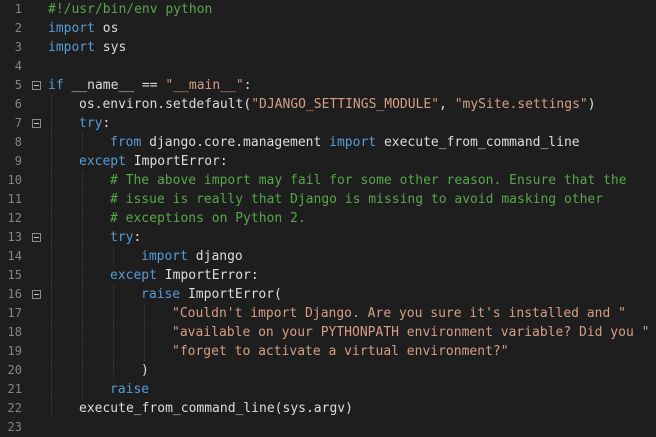  I want to click on code-line: 1 #!/usr/bin/env python, so click(328, 9).